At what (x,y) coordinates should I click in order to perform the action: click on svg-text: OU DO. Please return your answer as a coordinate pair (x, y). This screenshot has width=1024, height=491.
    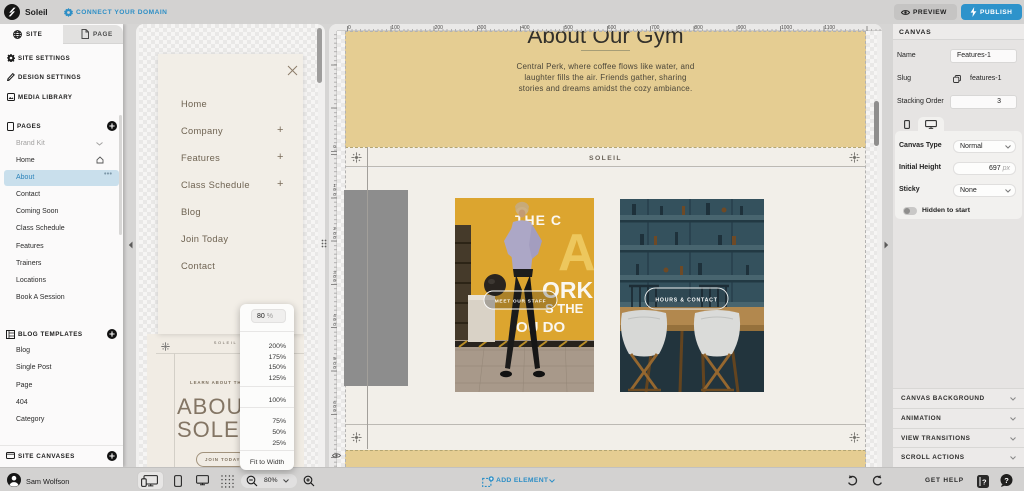
    Looking at the image, I should click on (541, 327).